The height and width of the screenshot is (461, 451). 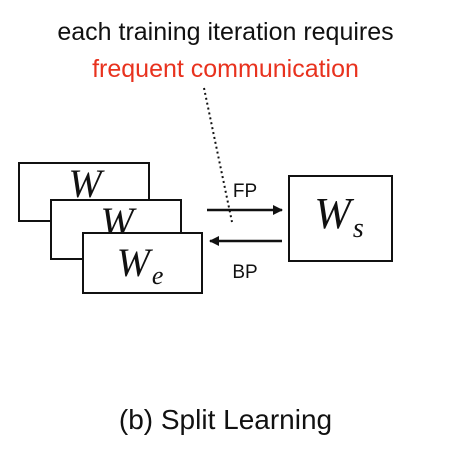 I want to click on client-model-box-front: We, so click(x=142, y=263).